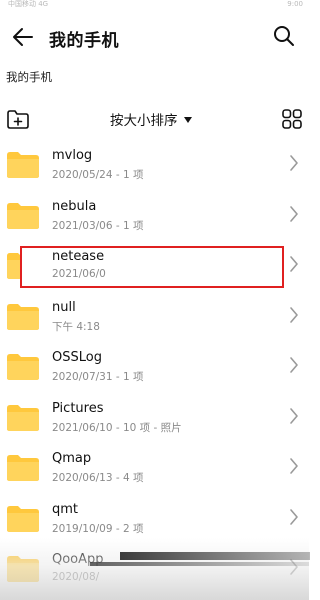  Describe the element at coordinates (154, 417) in the screenshot. I see `list-item: Pictures 2021/06/10 - 10 项 - 照片` at that location.